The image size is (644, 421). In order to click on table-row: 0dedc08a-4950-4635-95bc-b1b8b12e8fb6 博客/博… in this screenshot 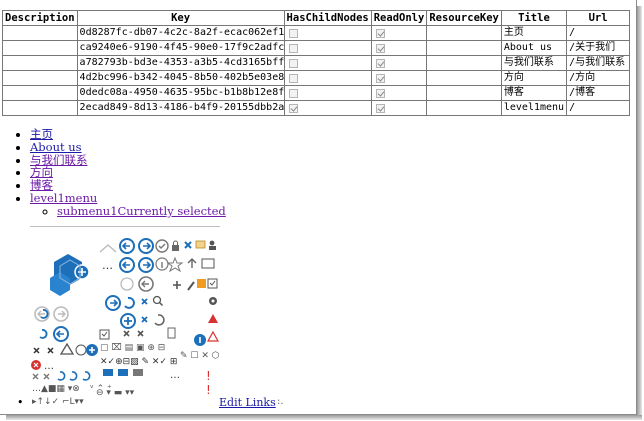, I will do `click(316, 93)`.